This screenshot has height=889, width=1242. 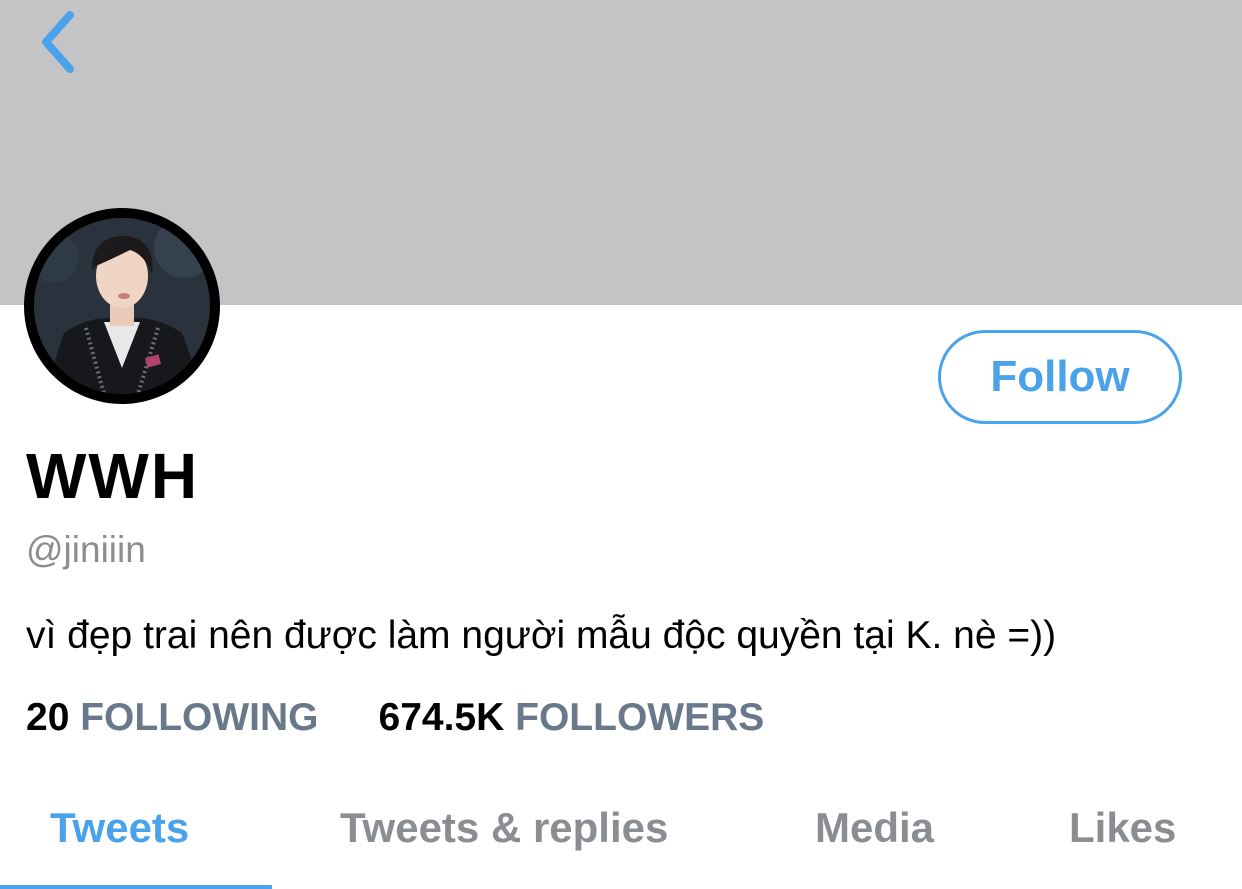 I want to click on user-handle: @jiniiin, so click(x=86, y=549).